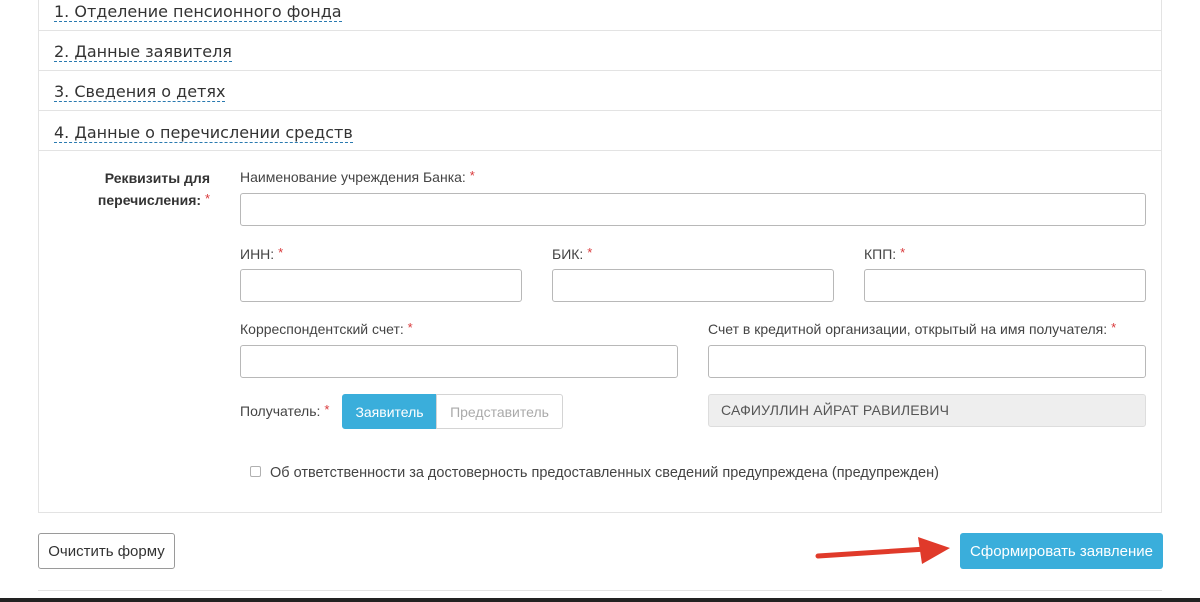 This screenshot has width=1200, height=602. Describe the element at coordinates (257, 254) in the screenshot. I see `inn-label-text: ИНН:` at that location.